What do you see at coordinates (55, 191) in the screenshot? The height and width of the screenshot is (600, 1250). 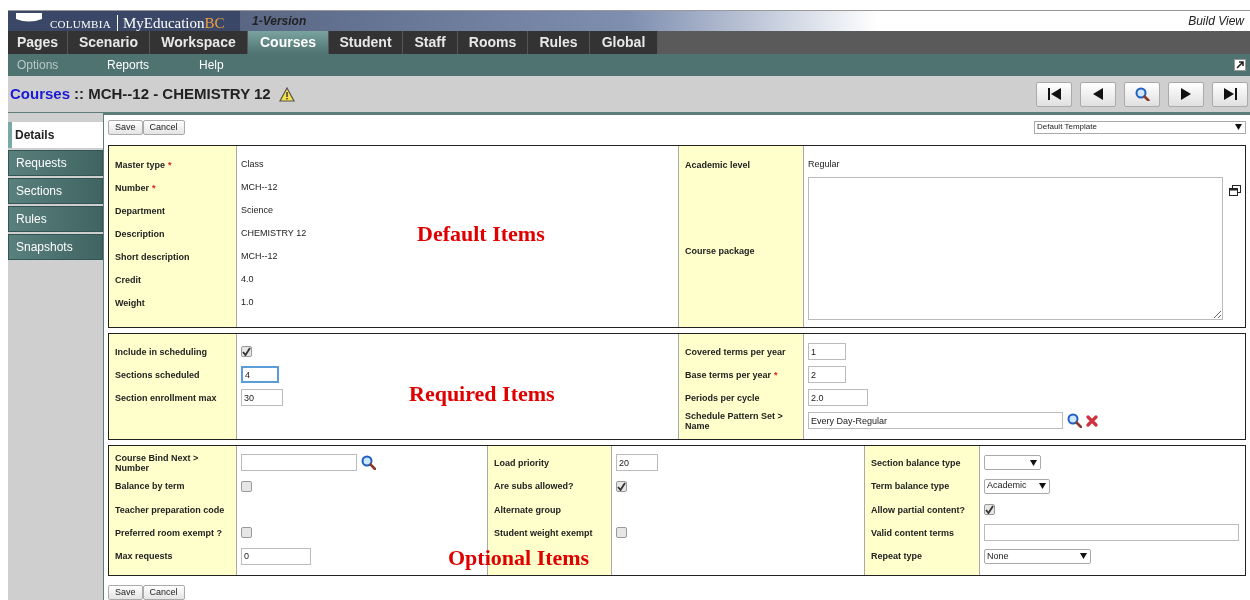 I see `side-tab: Sections` at bounding box center [55, 191].